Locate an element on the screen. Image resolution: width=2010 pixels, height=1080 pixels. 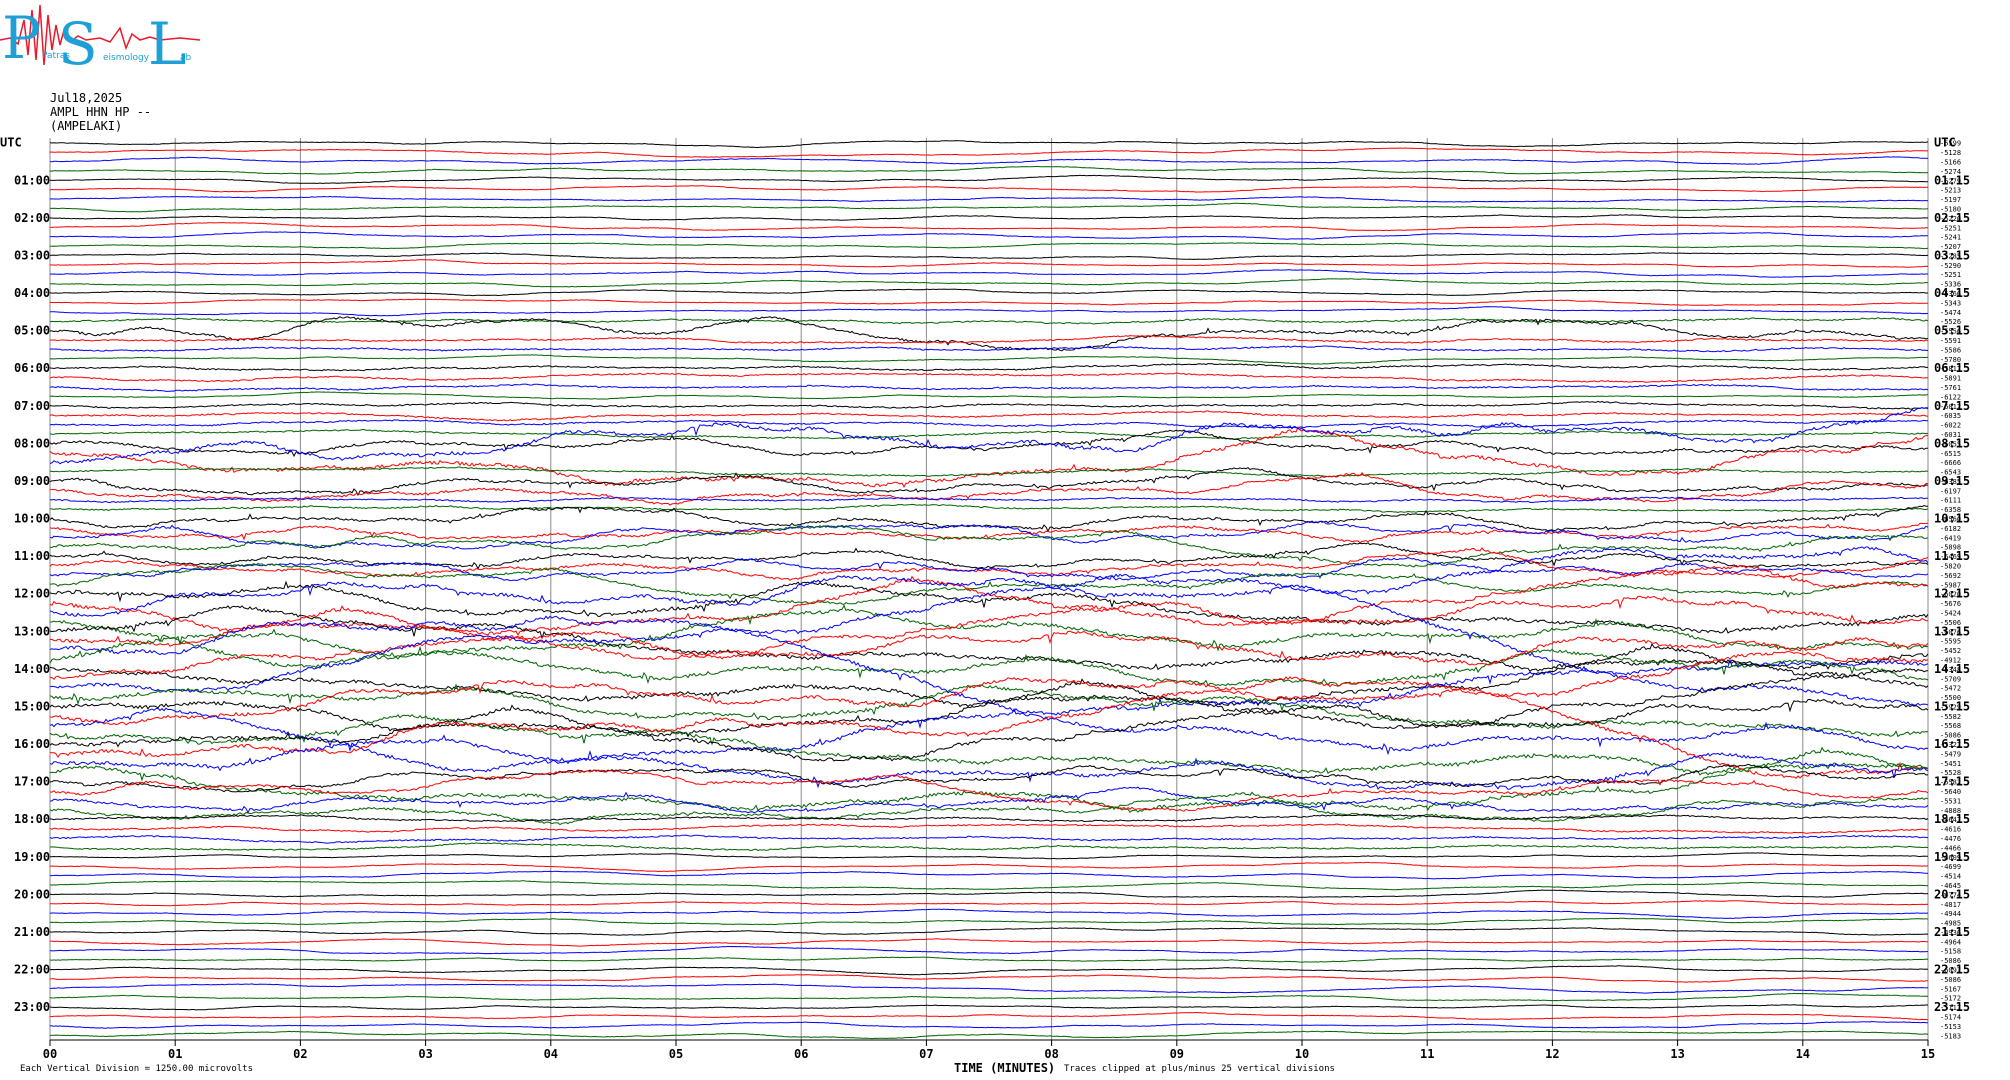
hour-label-left: 17:00 is located at coordinates (32, 782).